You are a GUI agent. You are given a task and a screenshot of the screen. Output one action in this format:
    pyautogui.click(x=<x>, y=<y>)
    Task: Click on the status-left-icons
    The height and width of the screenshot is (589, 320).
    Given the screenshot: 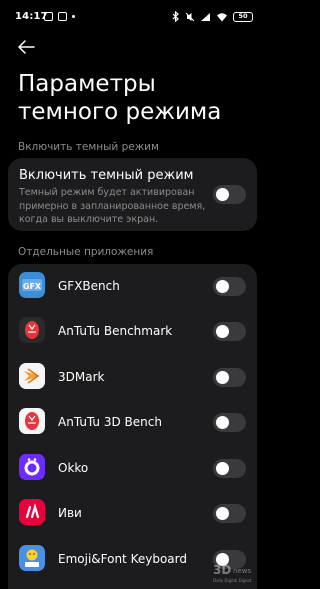 What is the action you would take?
    pyautogui.click(x=59, y=16)
    